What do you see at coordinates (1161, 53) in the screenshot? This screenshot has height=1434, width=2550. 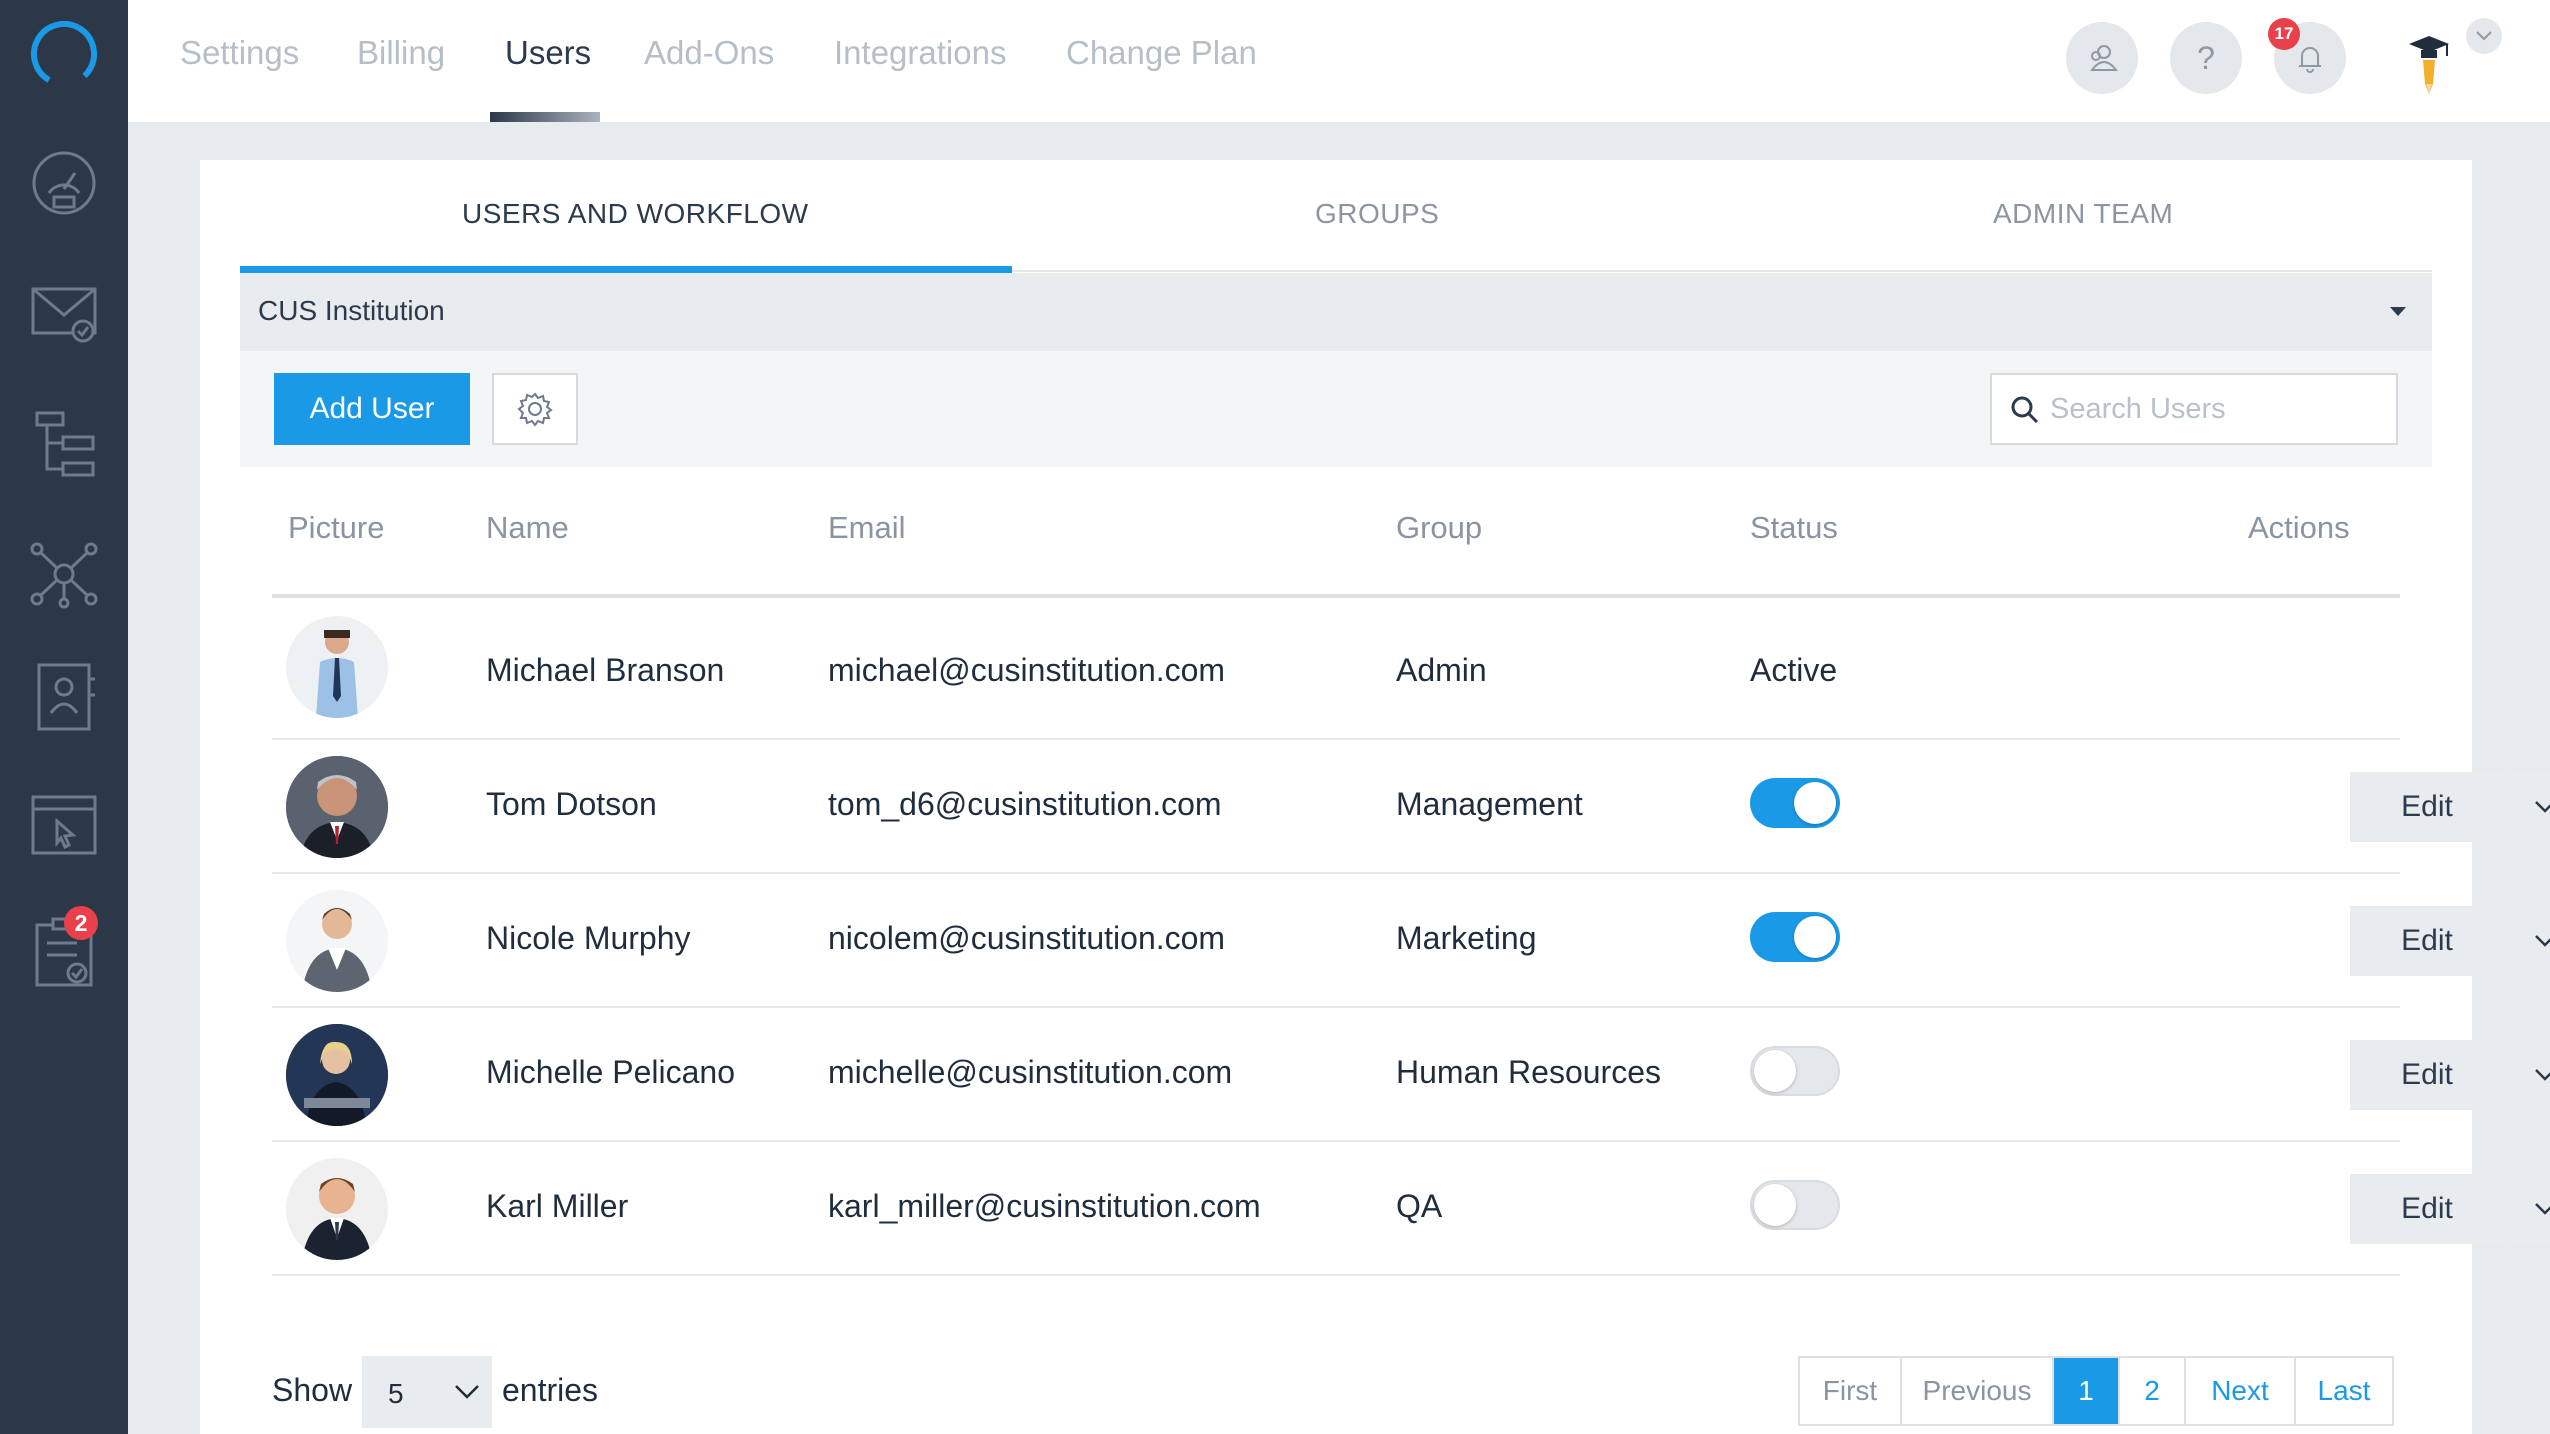 I see `topnav-change-plan: Change Plan` at bounding box center [1161, 53].